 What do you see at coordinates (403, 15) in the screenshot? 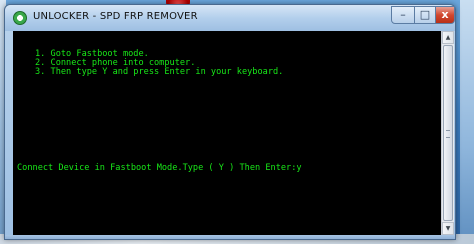
I see `minimize-button: –` at bounding box center [403, 15].